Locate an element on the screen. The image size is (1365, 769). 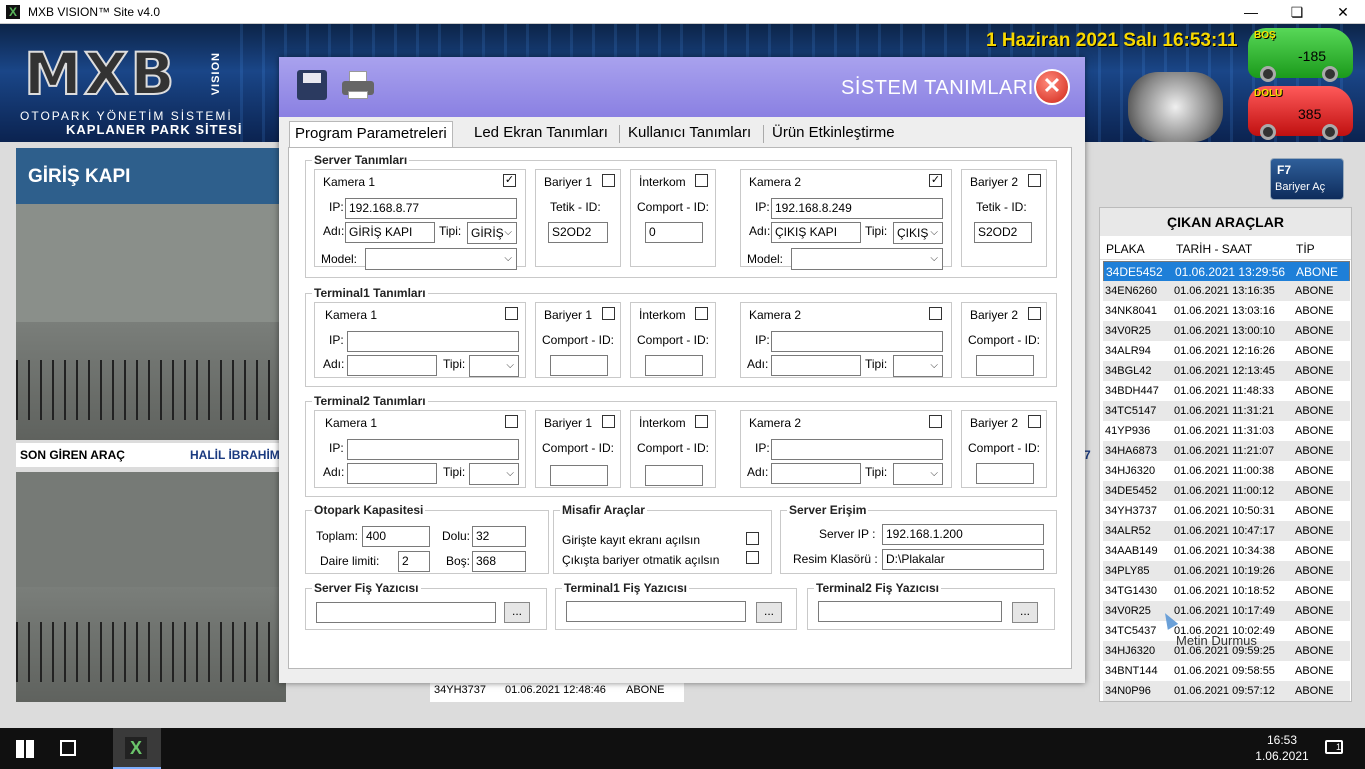
dolu-input: 32 is located at coordinates (499, 536).